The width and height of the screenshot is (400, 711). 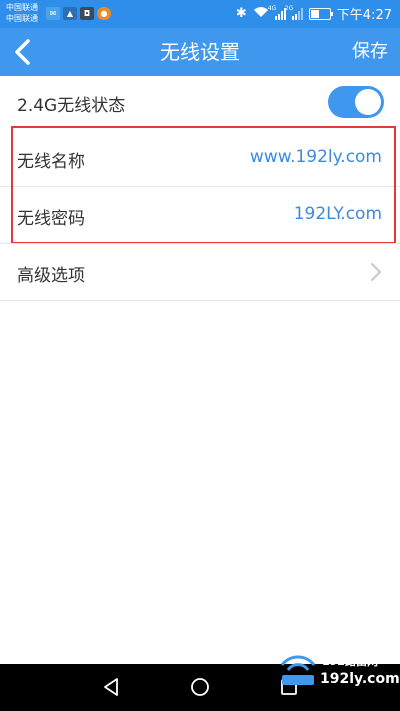 I want to click on wifi-name-value: www.192ly.com, so click(x=316, y=157).